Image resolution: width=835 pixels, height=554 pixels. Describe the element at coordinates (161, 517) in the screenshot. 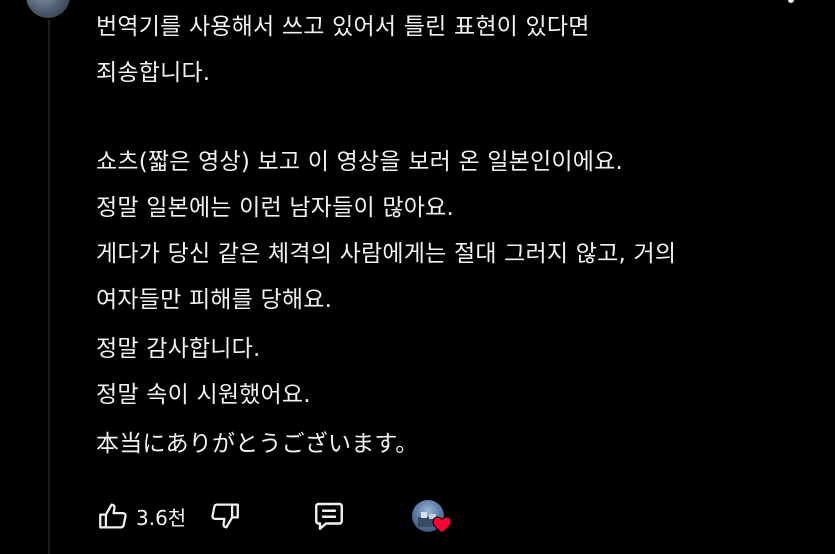

I see `like-count: 3.6천` at that location.